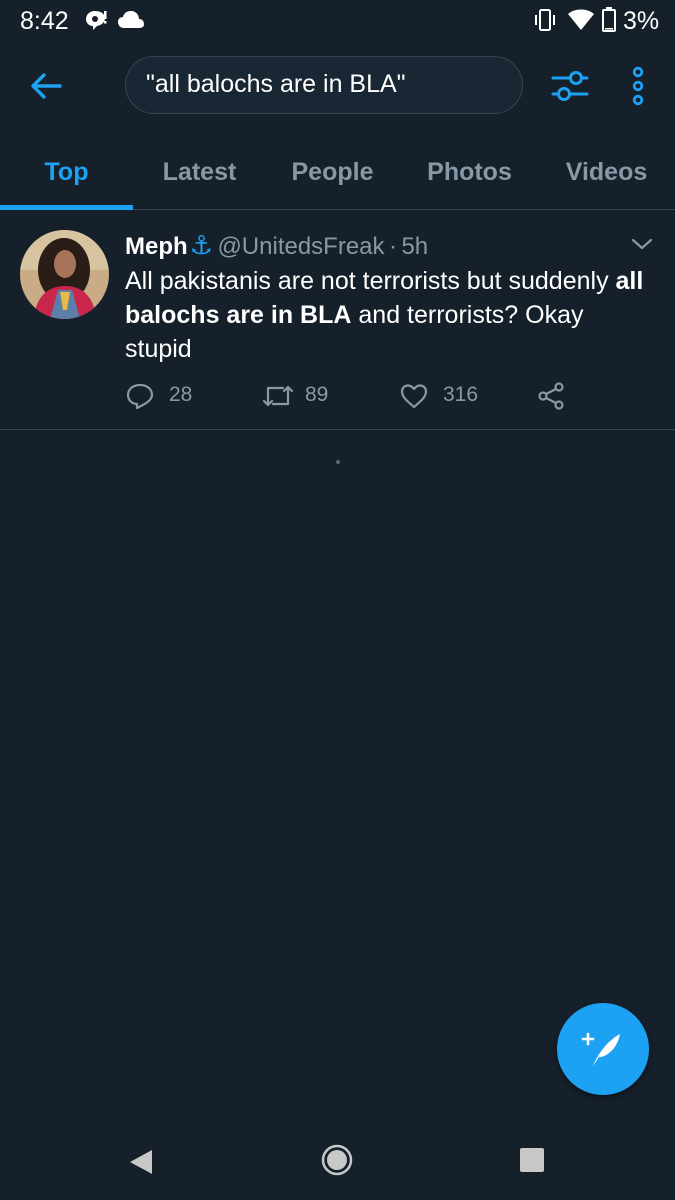 This screenshot has height=1200, width=675. Describe the element at coordinates (338, 462) in the screenshot. I see `loading-indicator` at that location.